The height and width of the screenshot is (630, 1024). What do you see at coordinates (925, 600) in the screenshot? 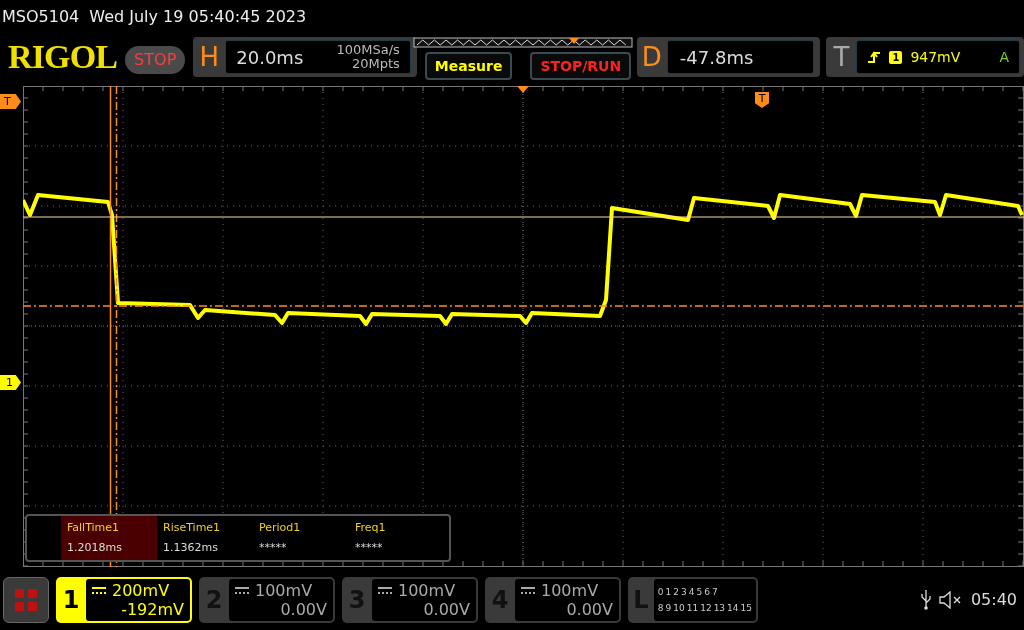
I see `usb-icon` at bounding box center [925, 600].